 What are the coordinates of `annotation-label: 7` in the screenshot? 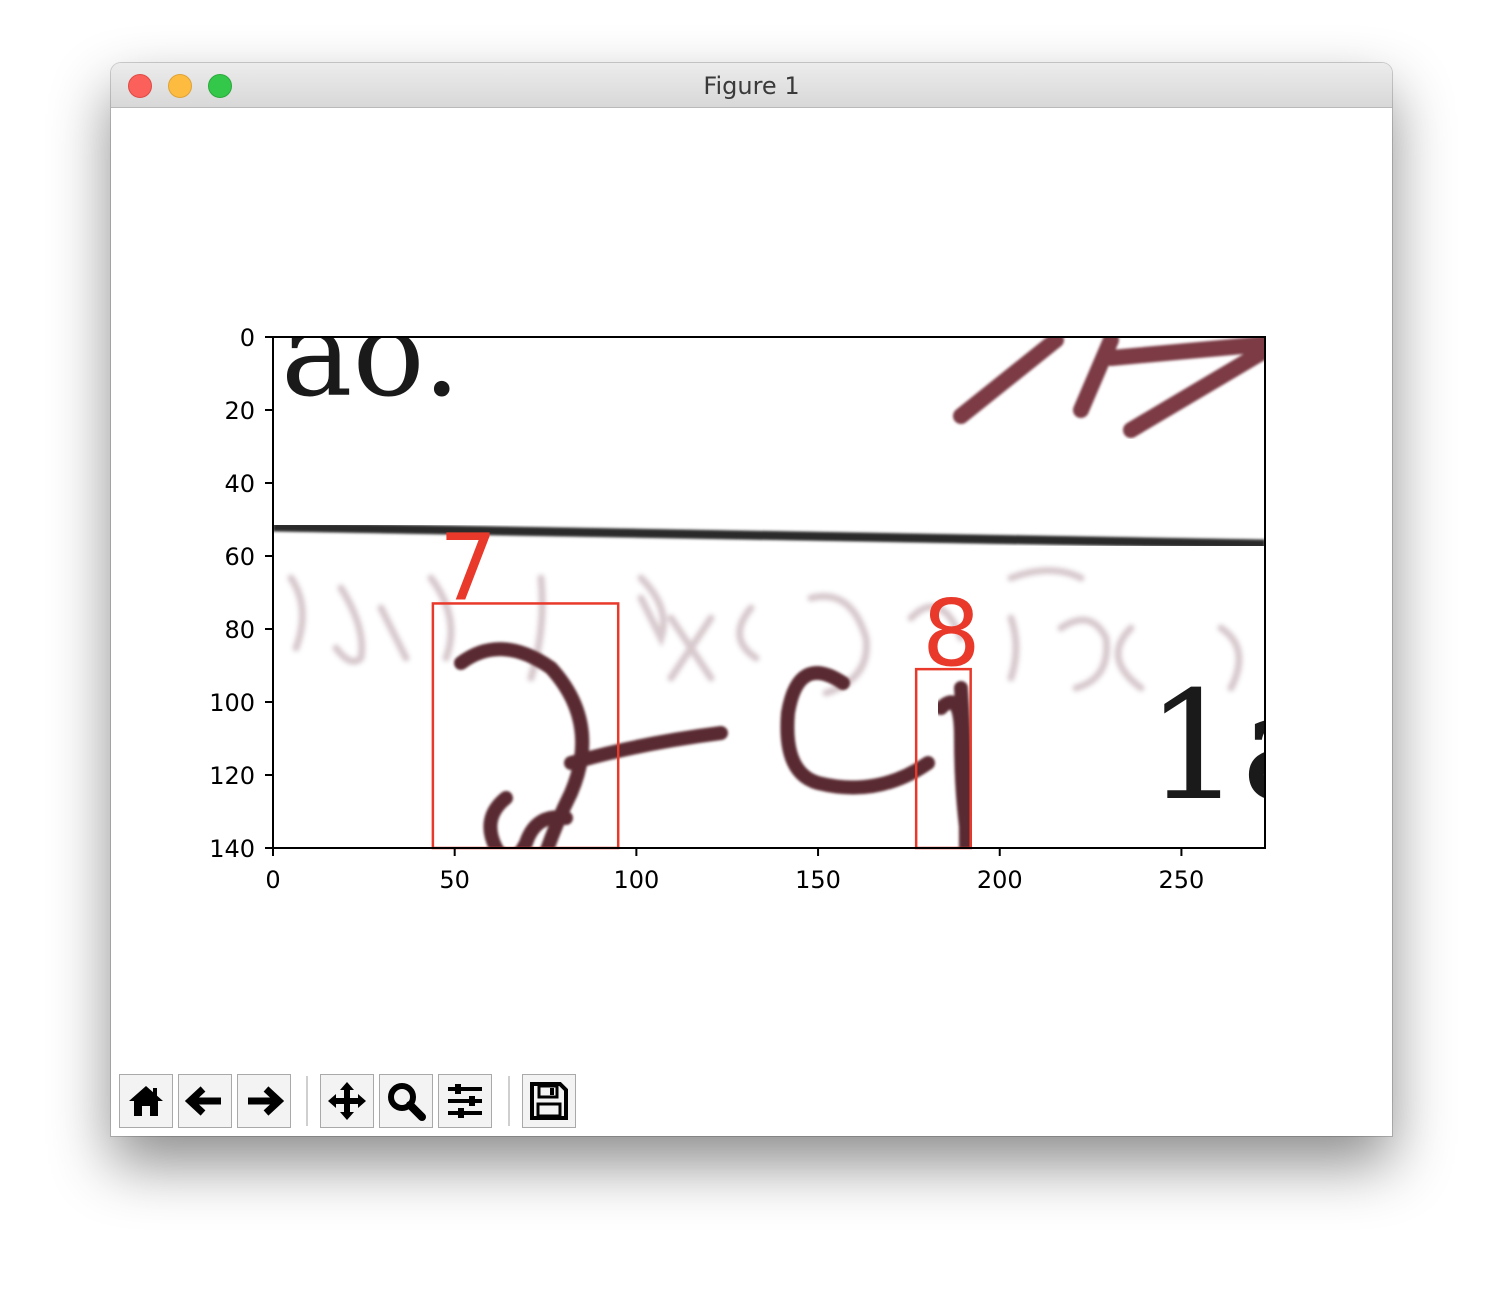 It's located at (468, 567).